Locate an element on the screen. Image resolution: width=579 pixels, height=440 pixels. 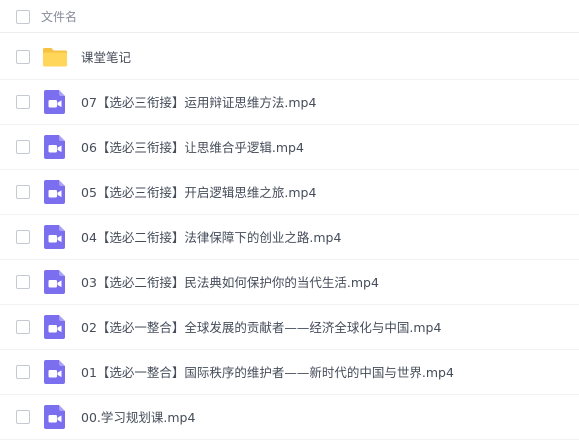
folder-row: 课堂笔记 is located at coordinates (289, 57).